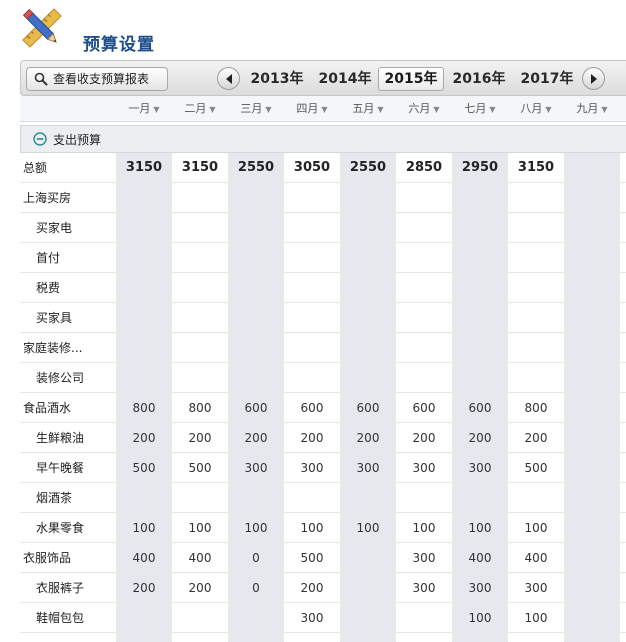 This screenshot has height=642, width=626. I want to click on row-label: 衣服饰品, so click(47, 558).